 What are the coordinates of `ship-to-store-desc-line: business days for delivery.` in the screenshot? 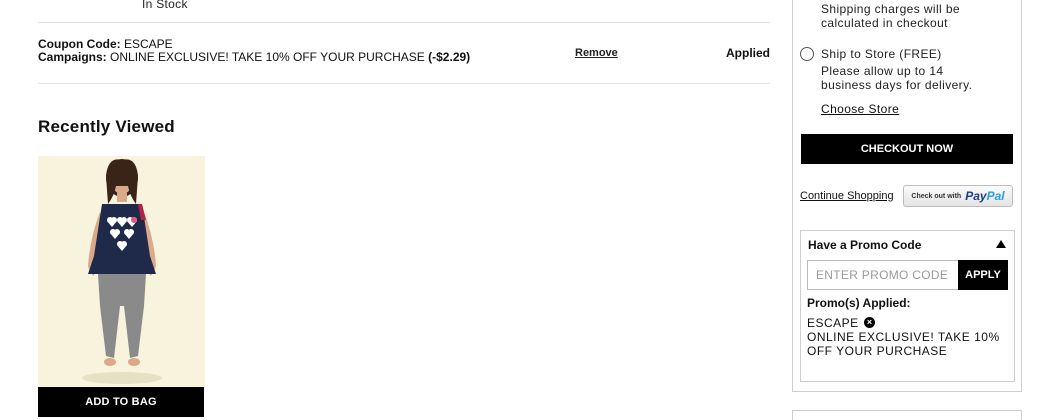 It's located at (897, 85).